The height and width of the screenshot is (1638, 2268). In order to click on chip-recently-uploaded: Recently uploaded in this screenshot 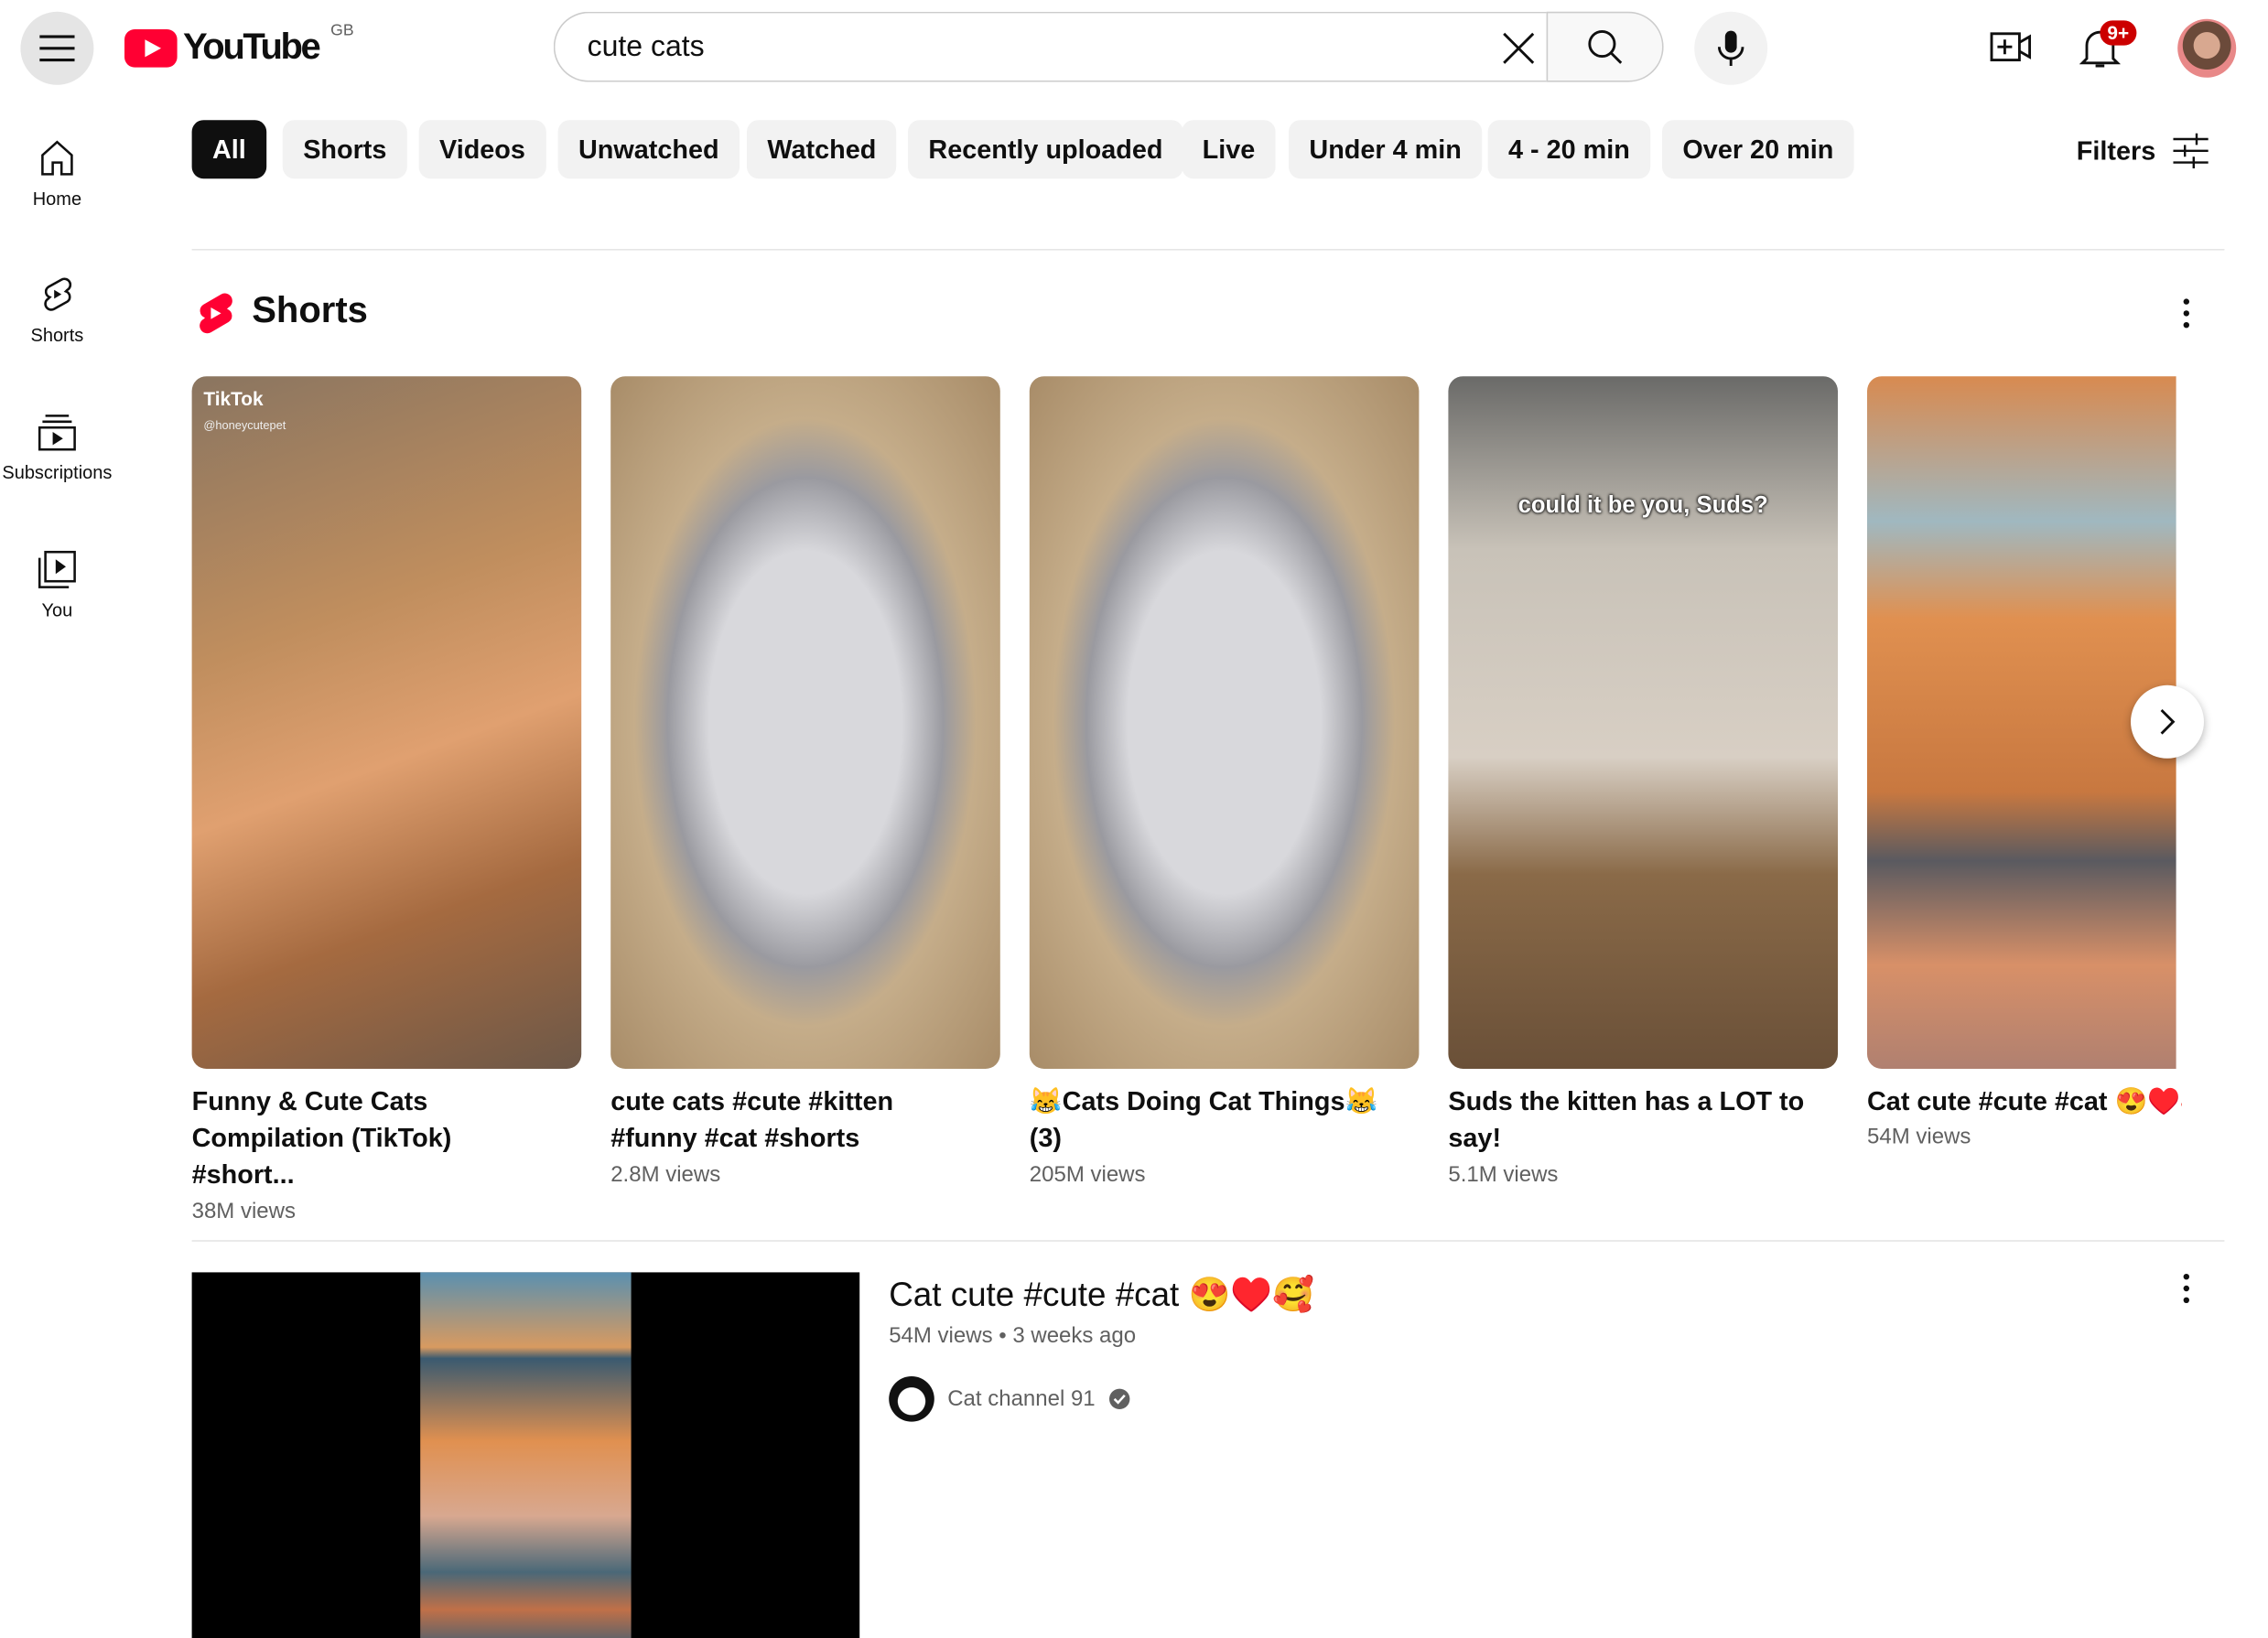, I will do `click(1045, 149)`.